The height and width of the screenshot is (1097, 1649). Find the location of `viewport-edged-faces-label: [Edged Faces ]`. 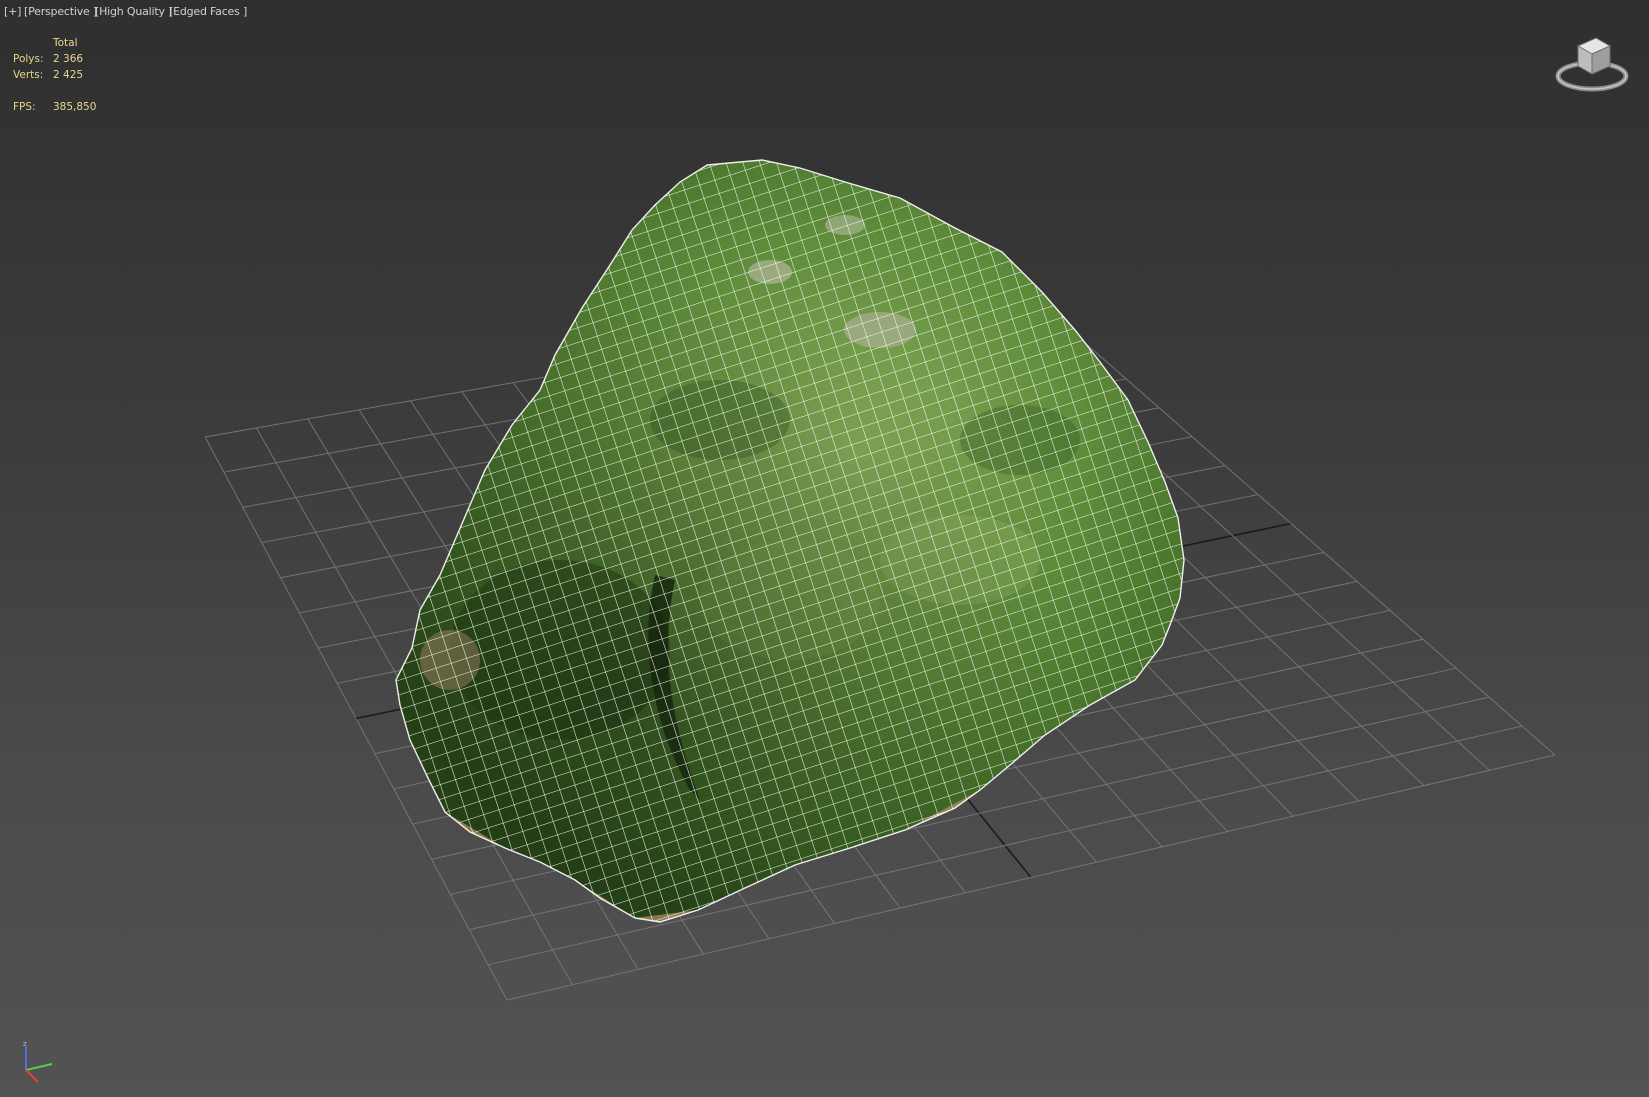

viewport-edged-faces-label: [Edged Faces ] is located at coordinates (208, 11).